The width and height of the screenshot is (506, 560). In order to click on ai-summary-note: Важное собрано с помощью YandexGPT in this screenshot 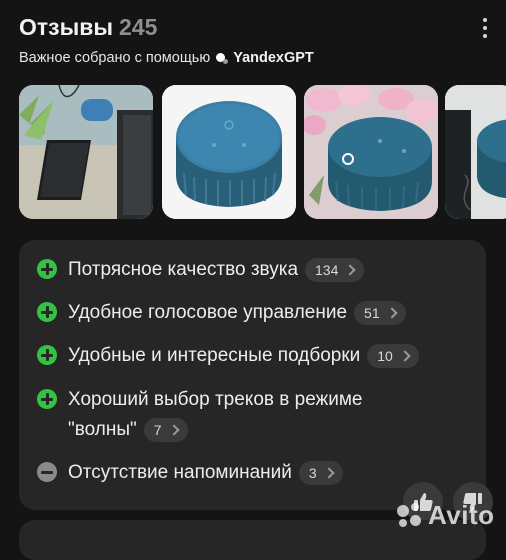, I will do `click(166, 58)`.